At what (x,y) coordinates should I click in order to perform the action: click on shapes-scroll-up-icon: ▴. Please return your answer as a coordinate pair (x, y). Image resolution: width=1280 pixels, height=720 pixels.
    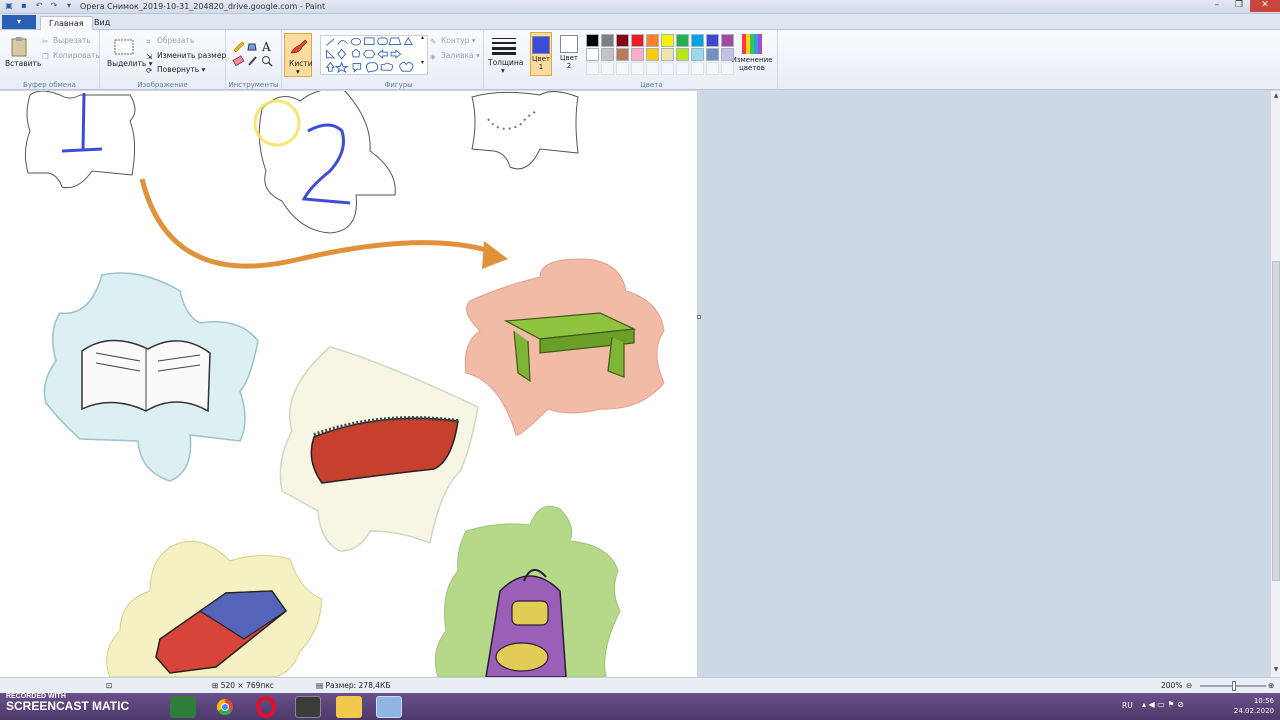
    Looking at the image, I should click on (422, 37).